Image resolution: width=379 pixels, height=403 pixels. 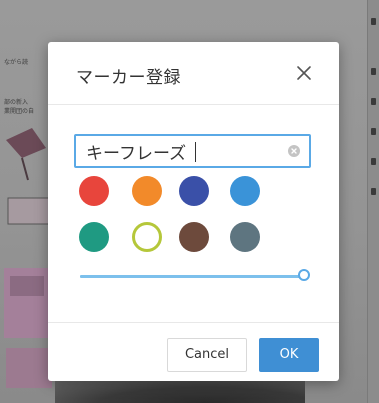 I want to click on color-swatch-indigo, so click(x=194, y=191).